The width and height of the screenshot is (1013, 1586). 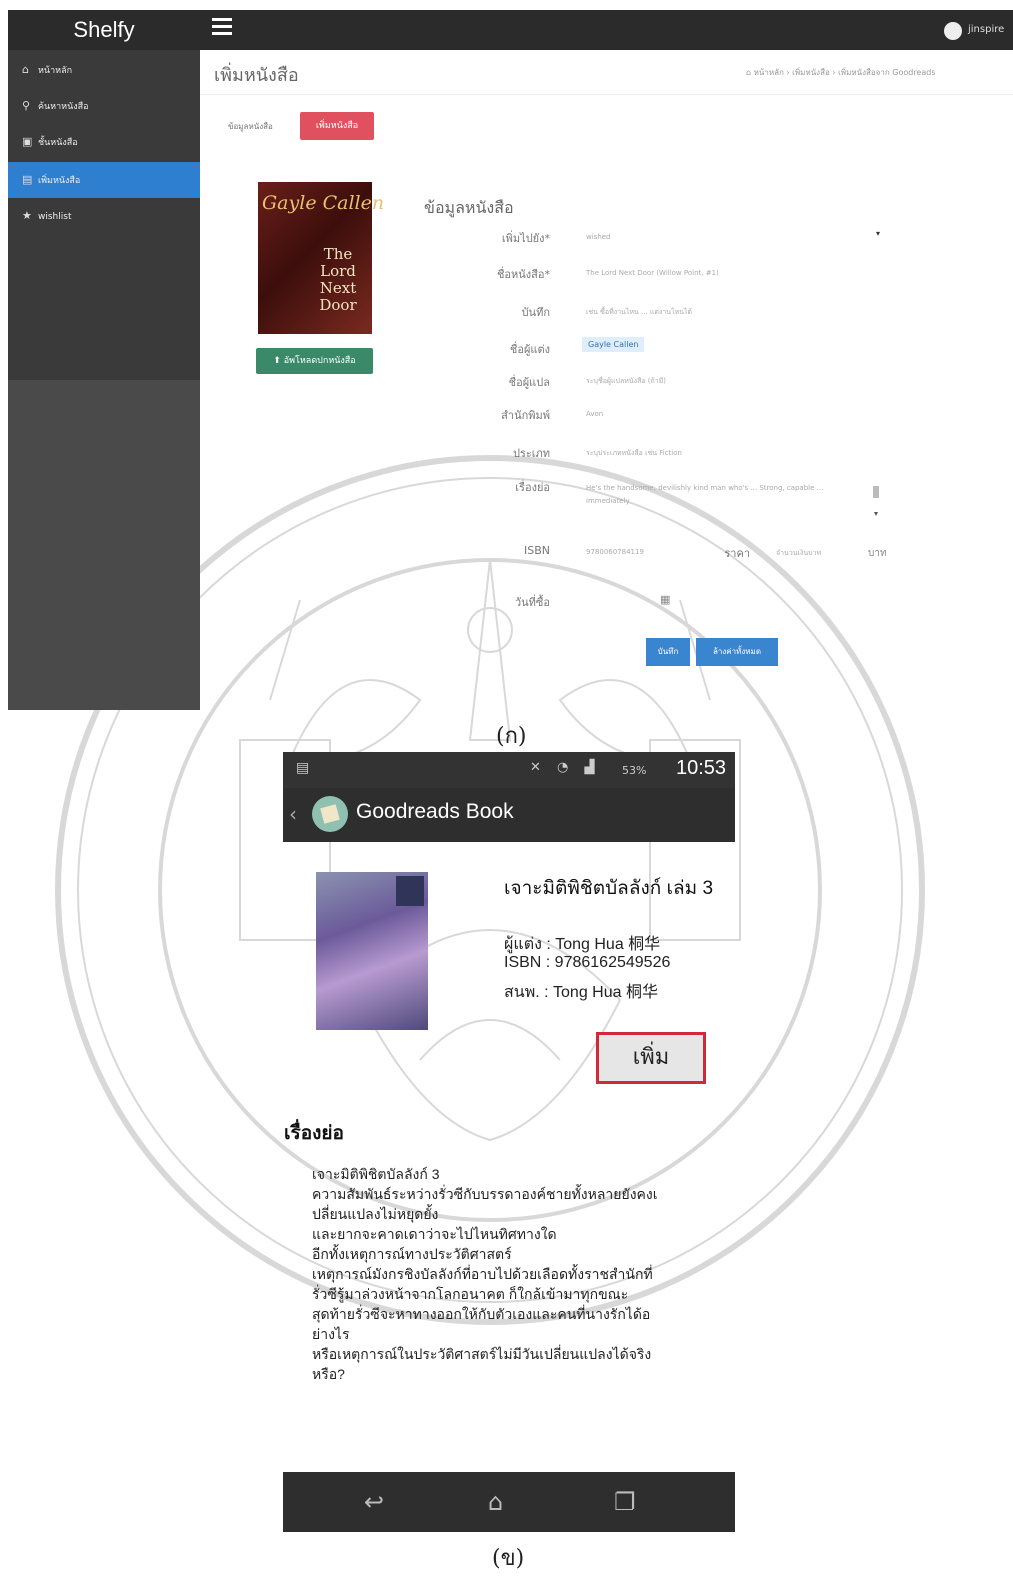 I want to click on synopsis-heading: เรื่องย่อ, so click(x=314, y=1133).